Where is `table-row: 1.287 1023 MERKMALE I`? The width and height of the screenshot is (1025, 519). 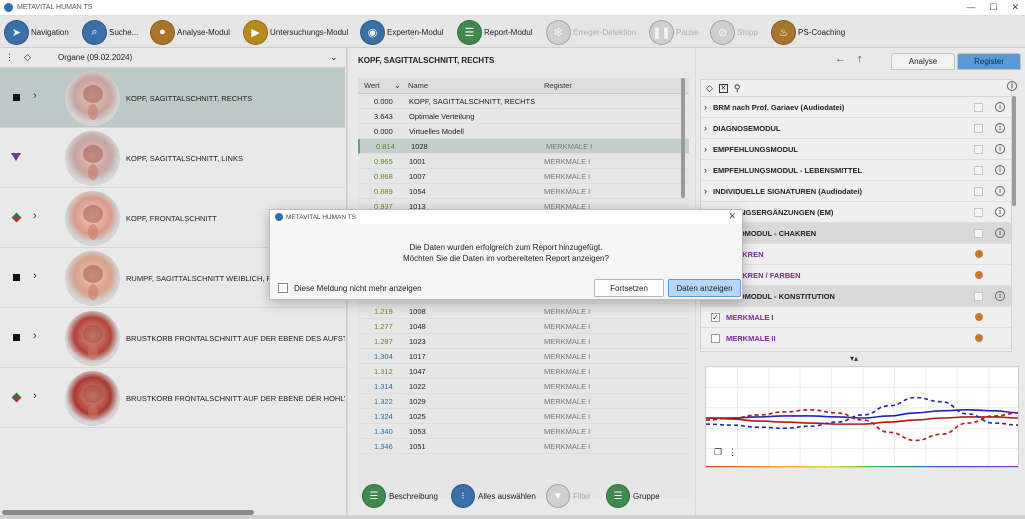 table-row: 1.287 1023 MERKMALE I is located at coordinates (523, 341).